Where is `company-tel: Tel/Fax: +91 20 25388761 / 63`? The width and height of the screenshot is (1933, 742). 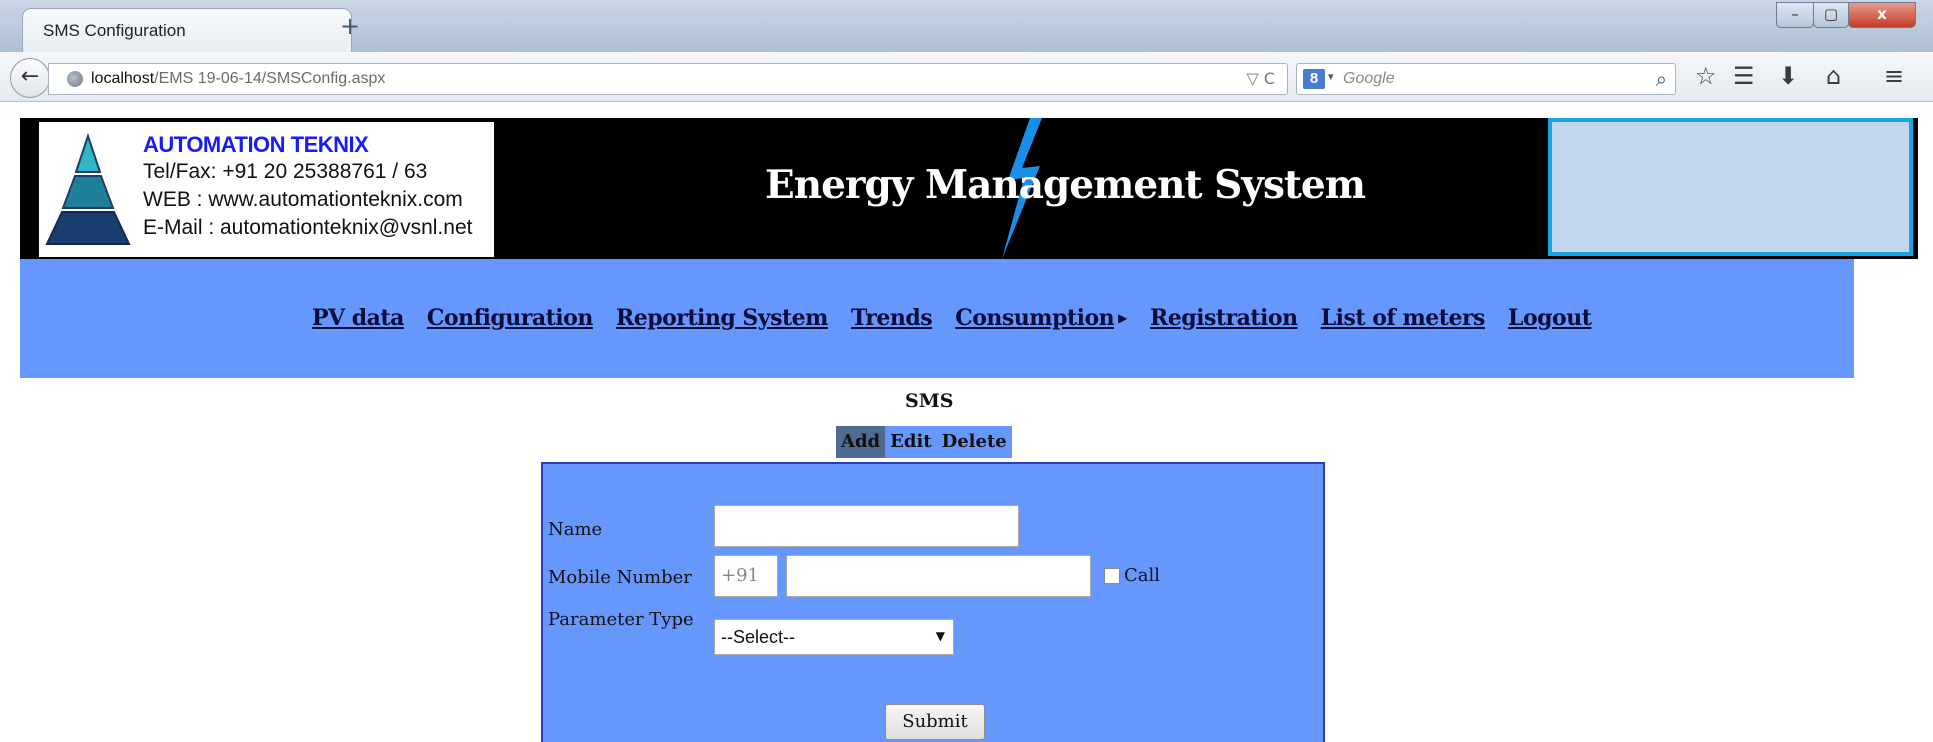 company-tel: Tel/Fax: +91 20 25388761 / 63 is located at coordinates (285, 171).